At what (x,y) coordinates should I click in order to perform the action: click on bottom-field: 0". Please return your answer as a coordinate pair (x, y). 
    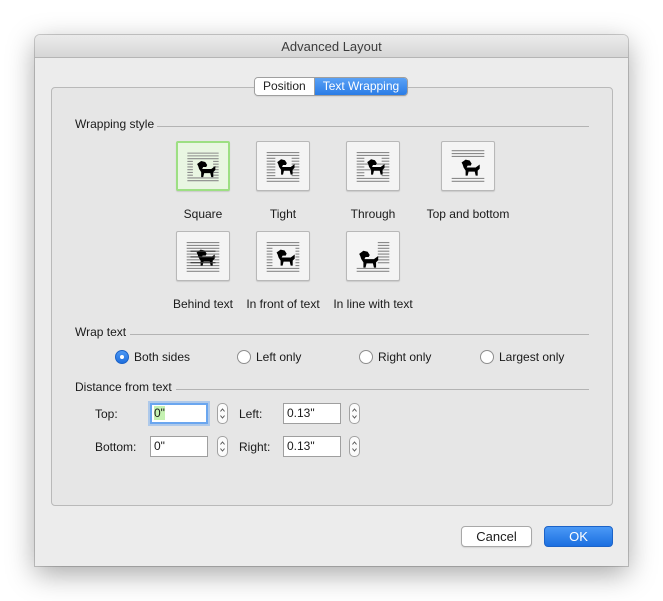
    Looking at the image, I should click on (179, 446).